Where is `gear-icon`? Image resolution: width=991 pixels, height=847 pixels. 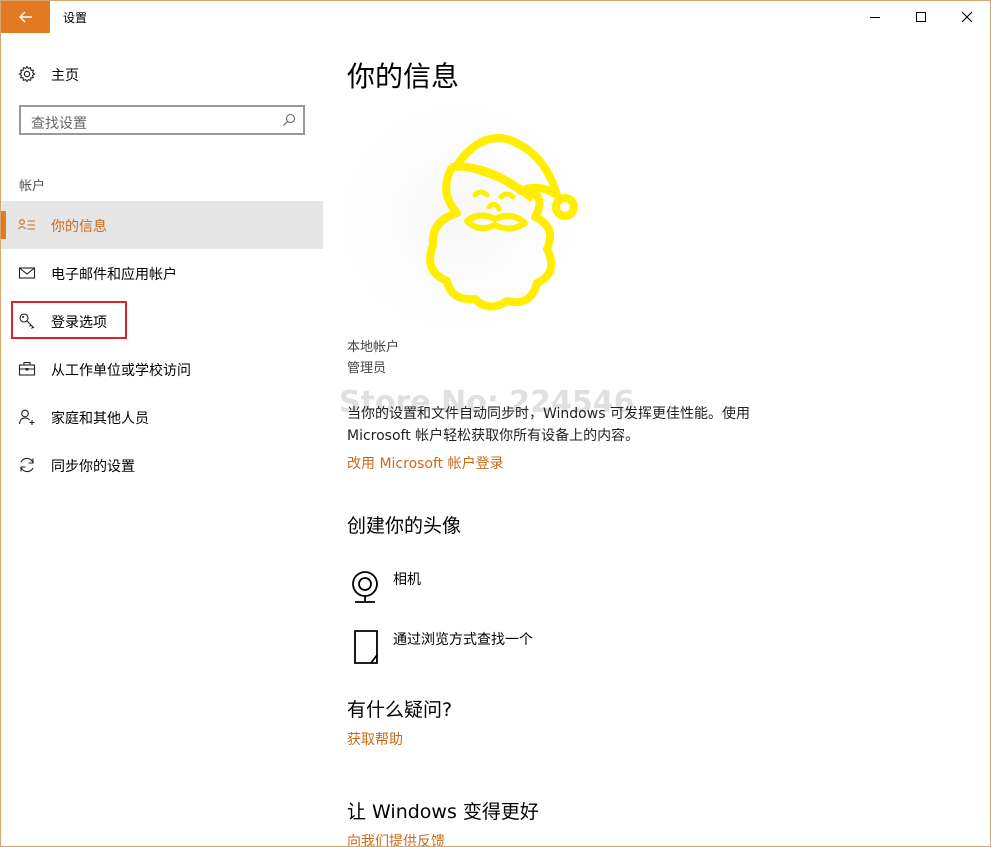 gear-icon is located at coordinates (27, 76).